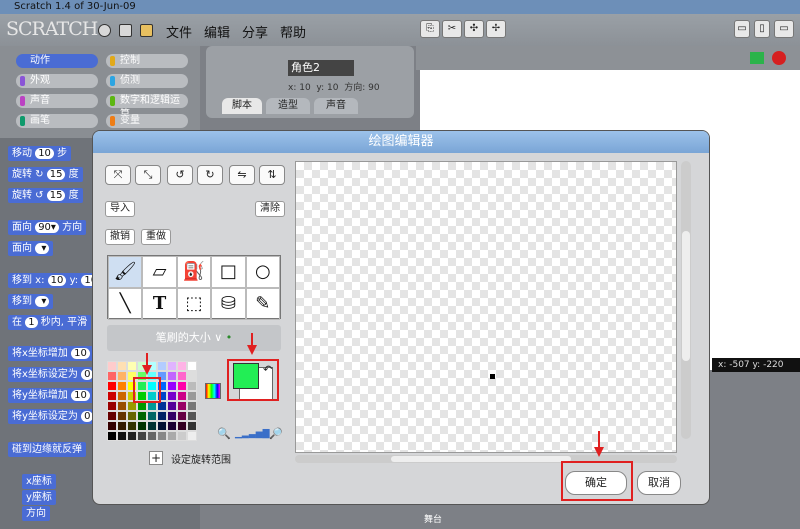 This screenshot has width=800, height=529. Describe the element at coordinates (53, 416) in the screenshot. I see `set-y-block: 将y坐标设定为 0` at that location.